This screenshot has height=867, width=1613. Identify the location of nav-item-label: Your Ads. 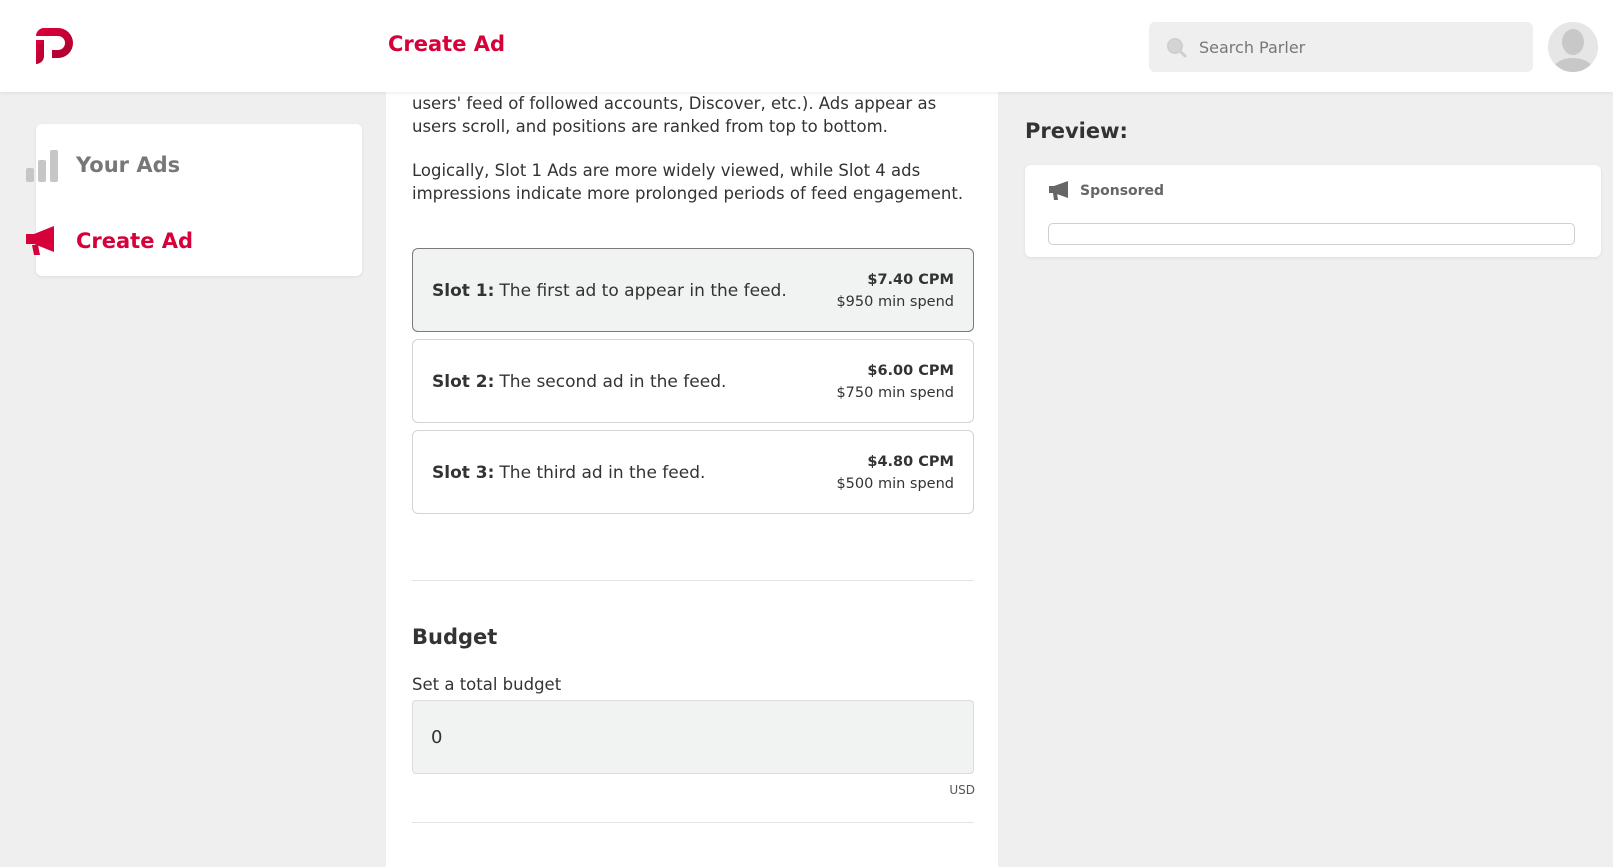
(128, 165).